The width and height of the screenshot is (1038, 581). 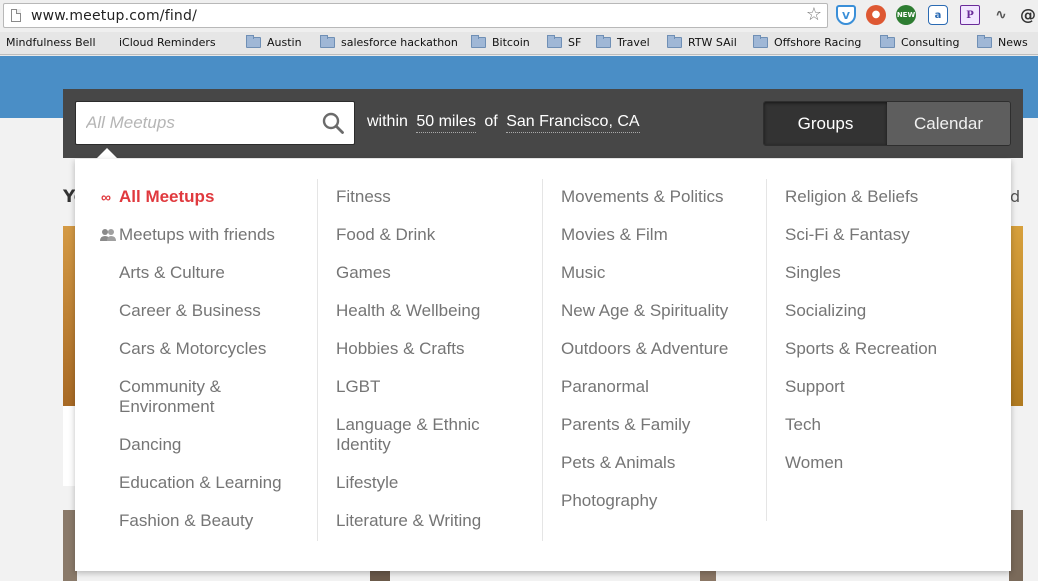 What do you see at coordinates (197, 234) in the screenshot?
I see `category-label: Meetups with friends` at bounding box center [197, 234].